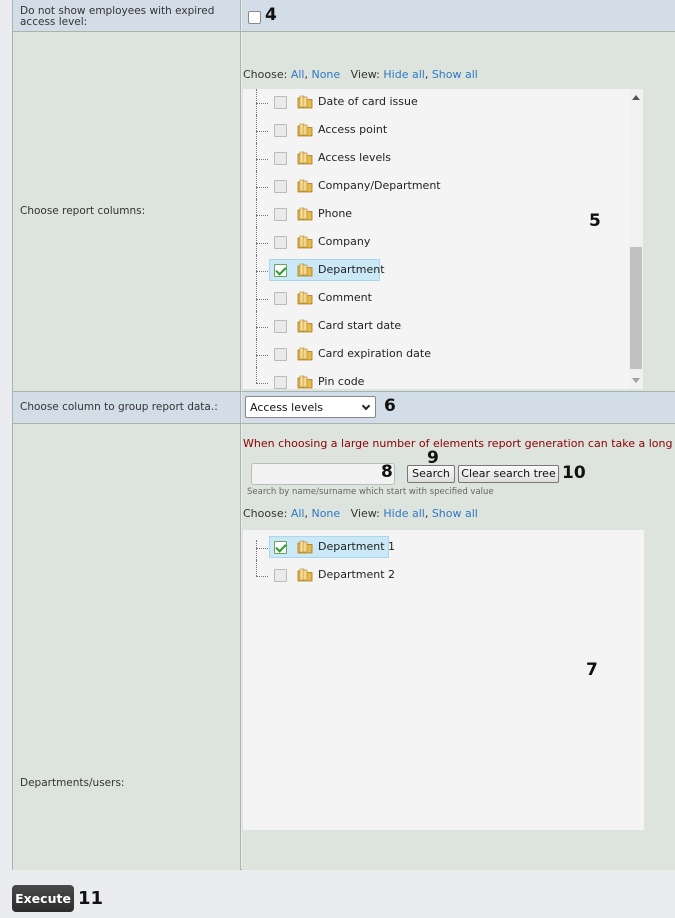 The width and height of the screenshot is (675, 918). Describe the element at coordinates (433, 298) in the screenshot. I see `column-item: Comment` at that location.